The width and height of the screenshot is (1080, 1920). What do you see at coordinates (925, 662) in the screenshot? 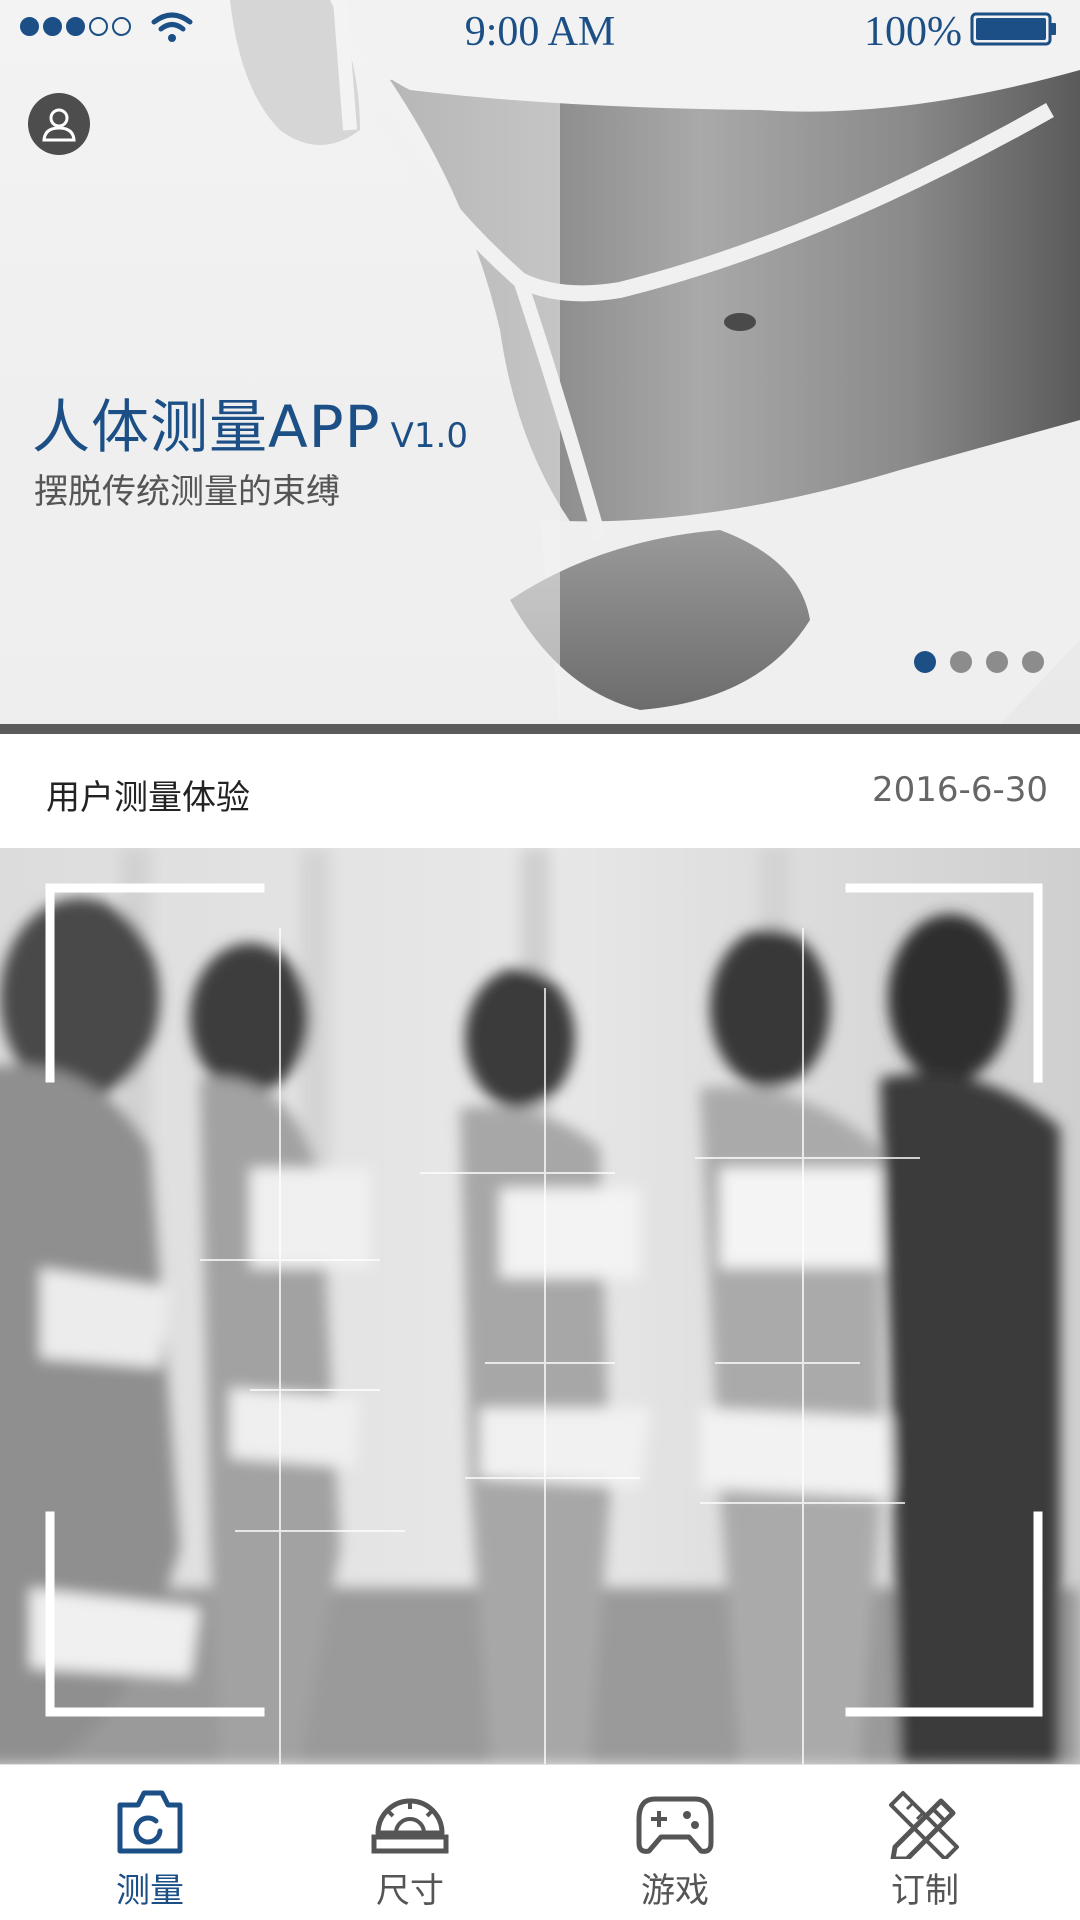
I see `pager-dot-active` at bounding box center [925, 662].